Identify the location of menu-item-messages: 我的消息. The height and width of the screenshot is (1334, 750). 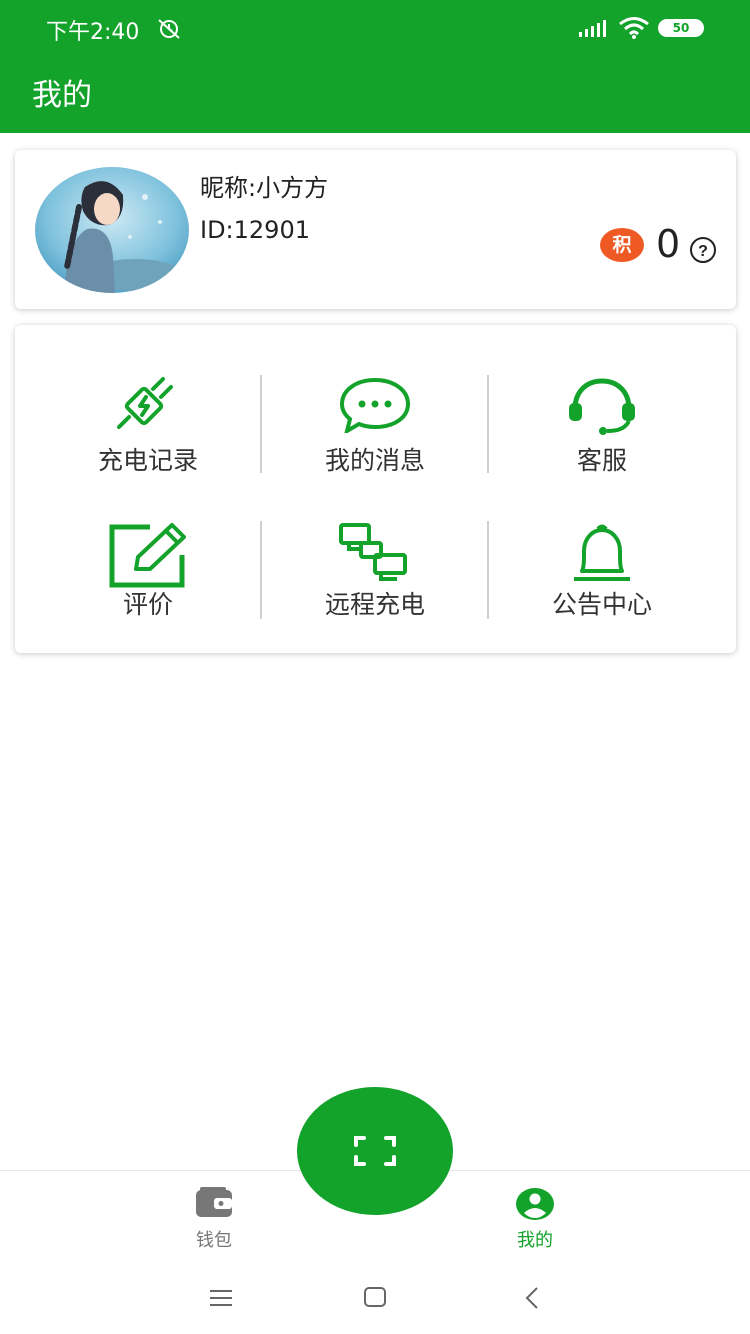
(375, 427).